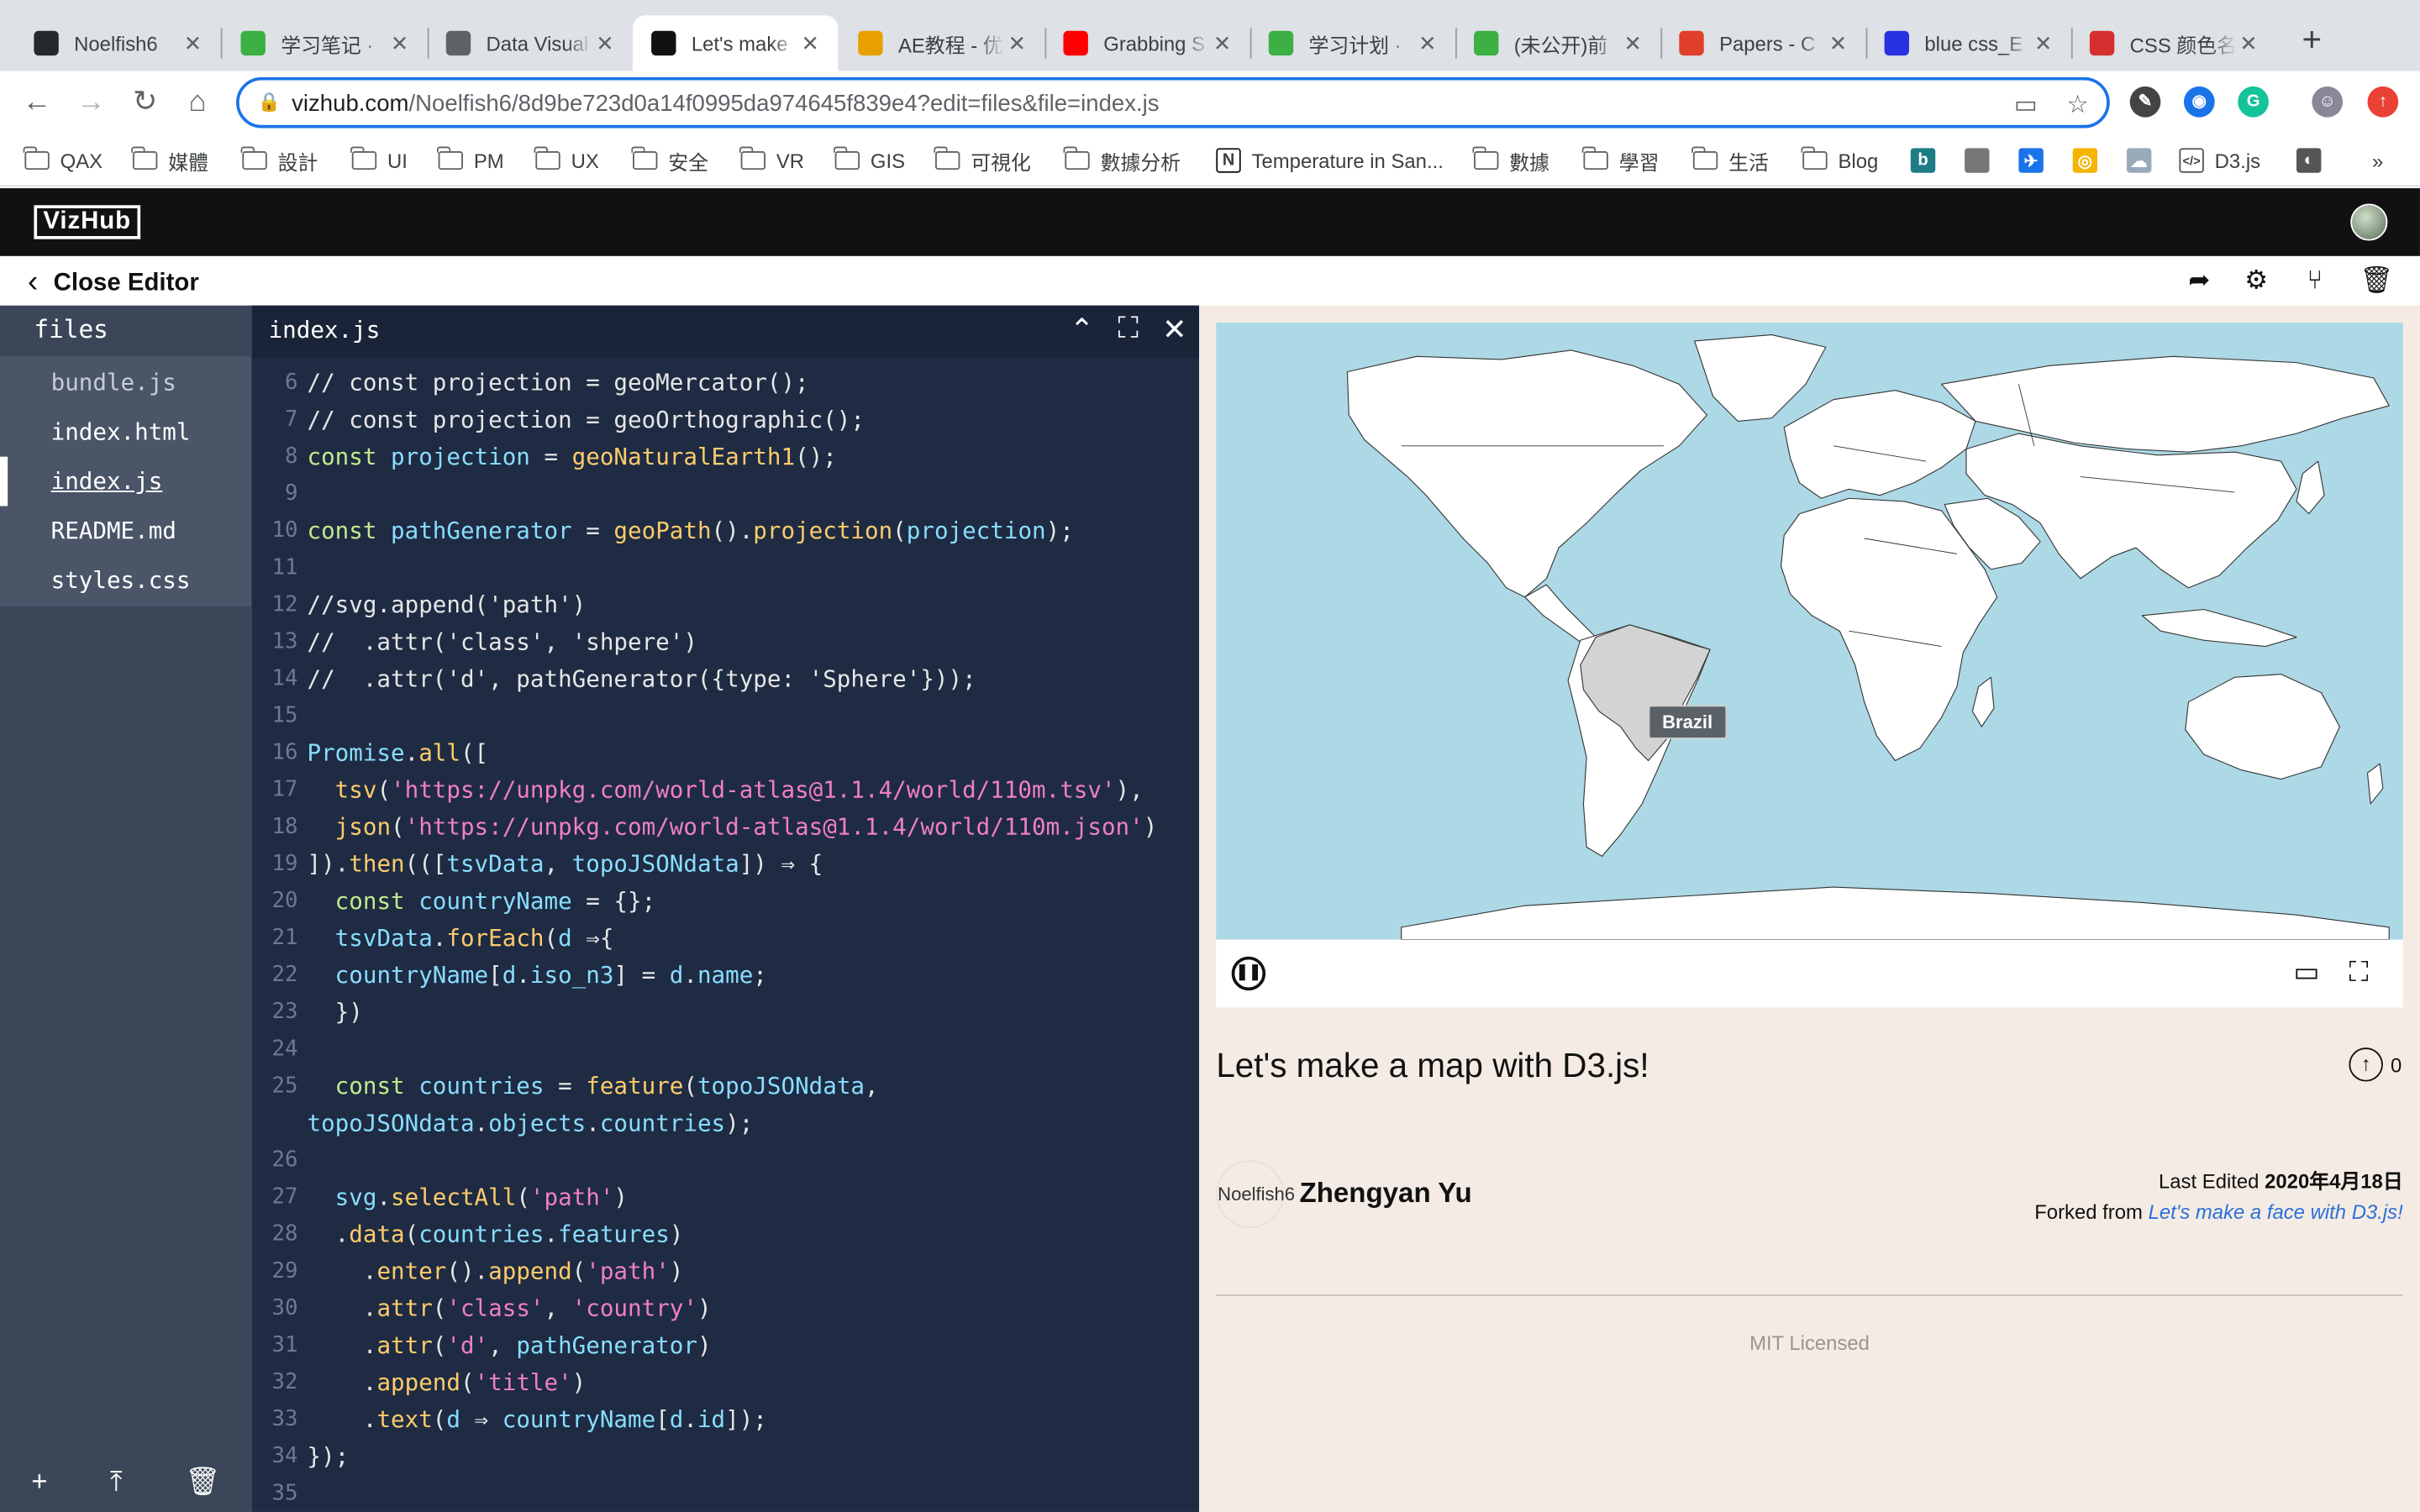  I want to click on browser-tab: Let's make ✕, so click(736, 43).